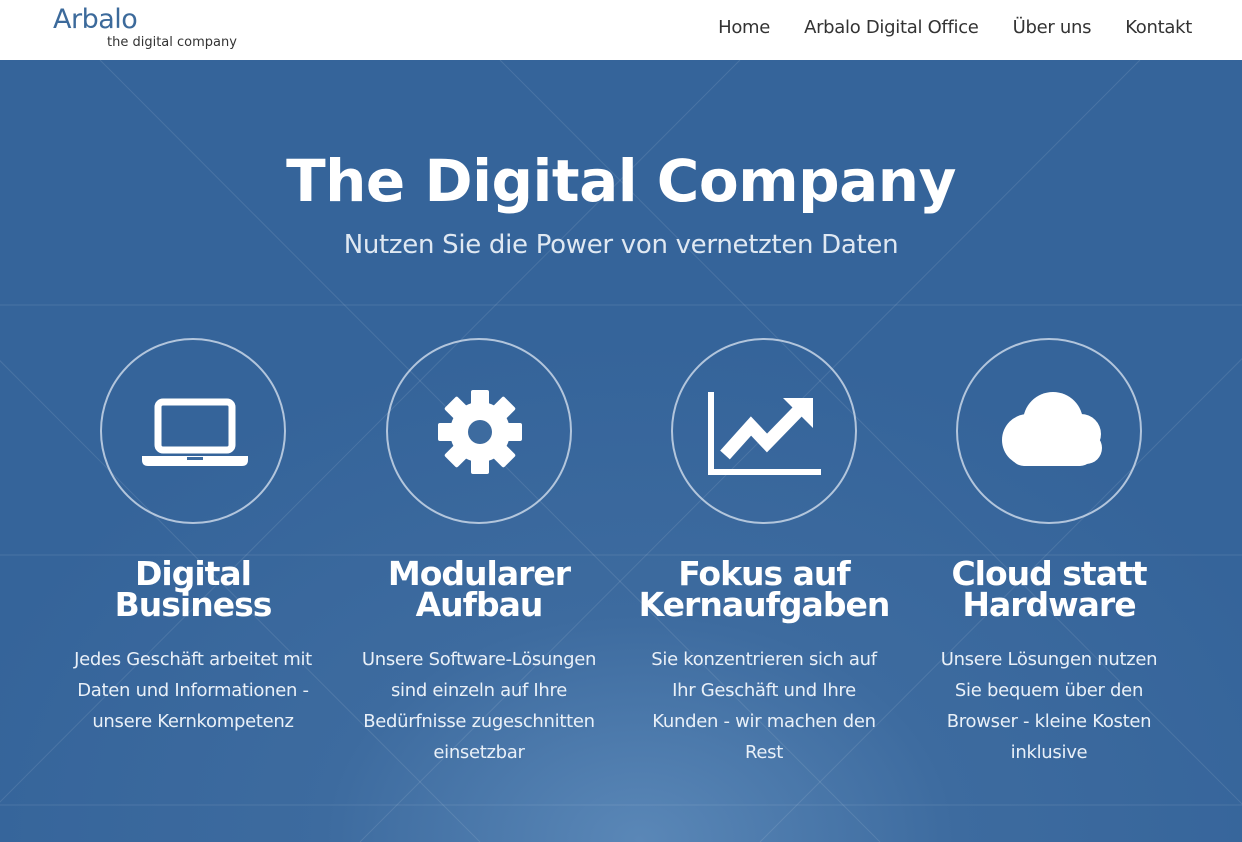 This screenshot has width=1242, height=842. Describe the element at coordinates (744, 28) in the screenshot. I see `nav-home: Home` at that location.